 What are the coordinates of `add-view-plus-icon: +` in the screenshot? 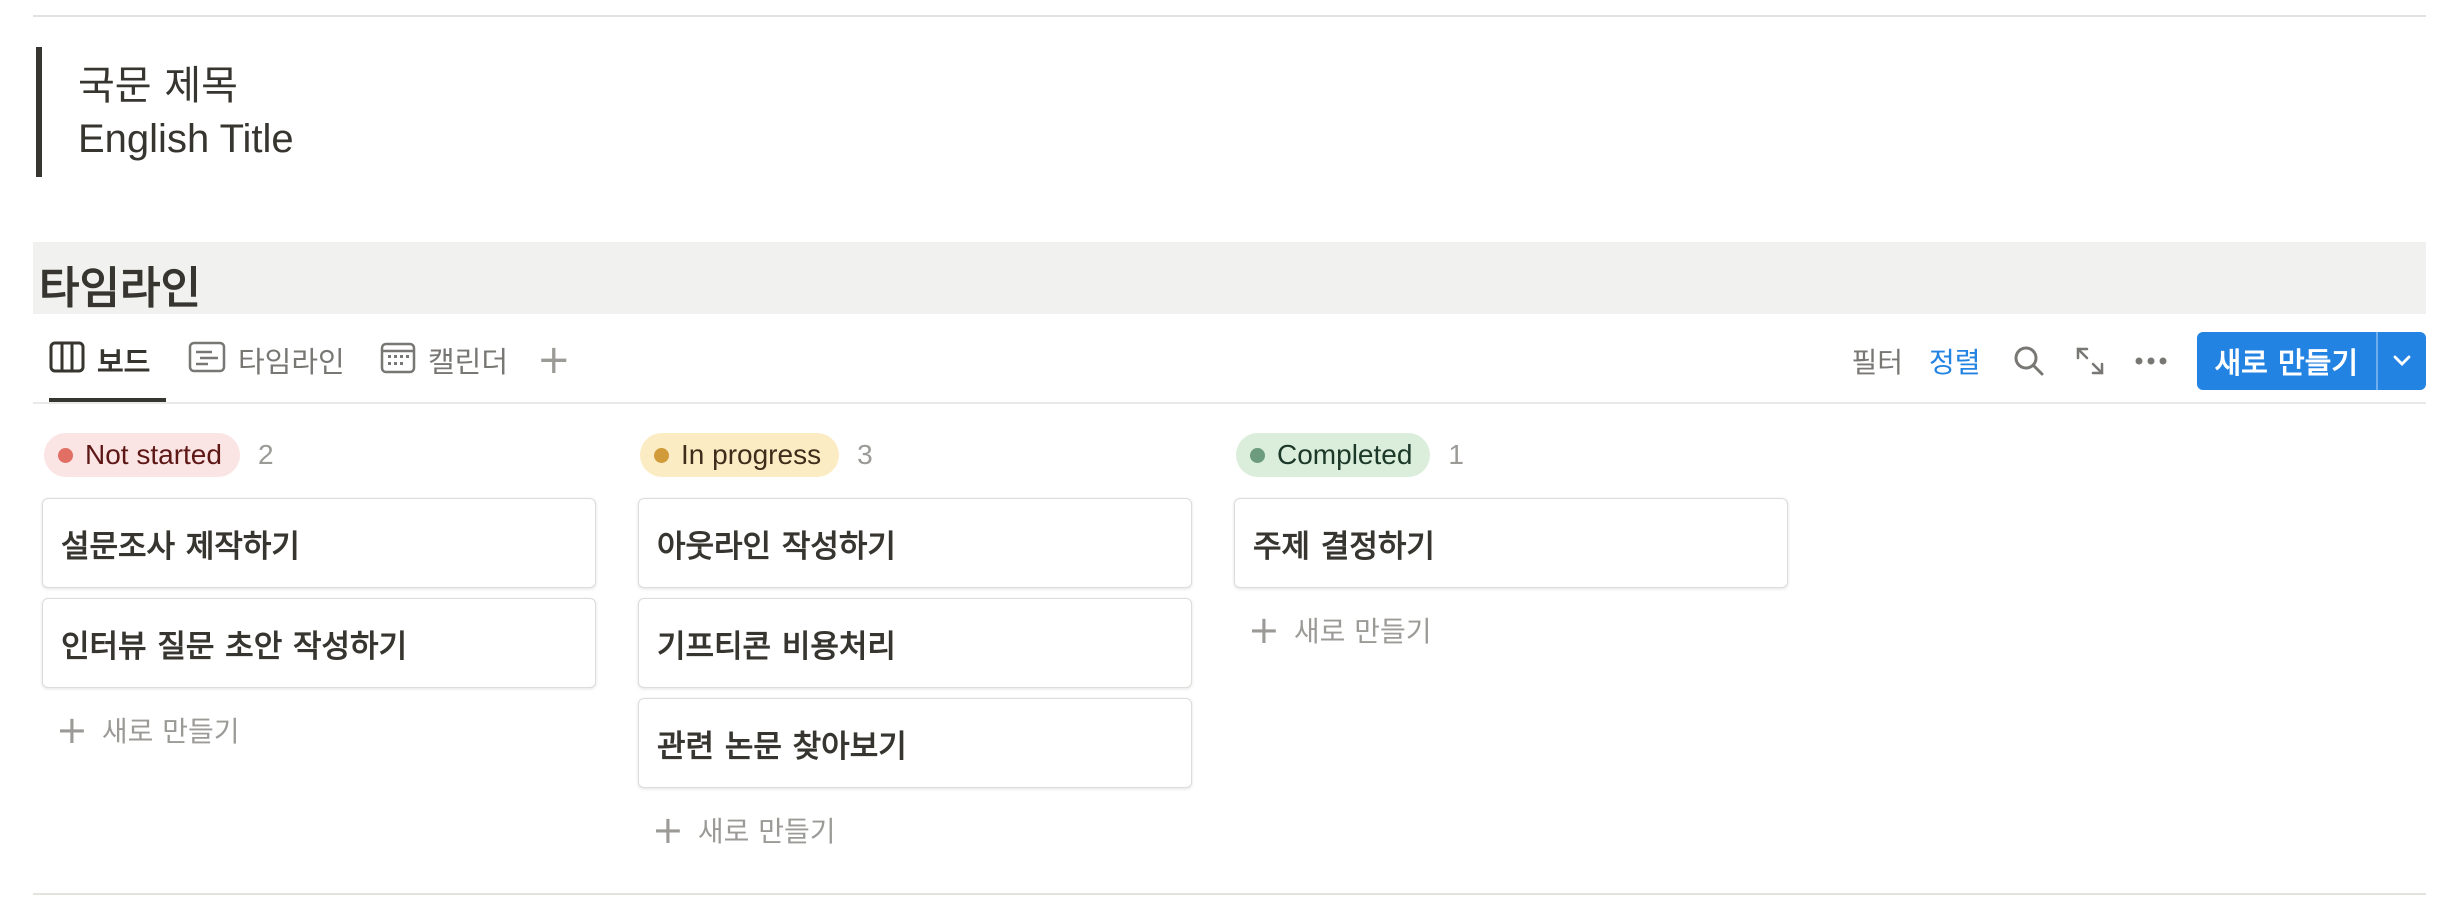 It's located at (554, 360).